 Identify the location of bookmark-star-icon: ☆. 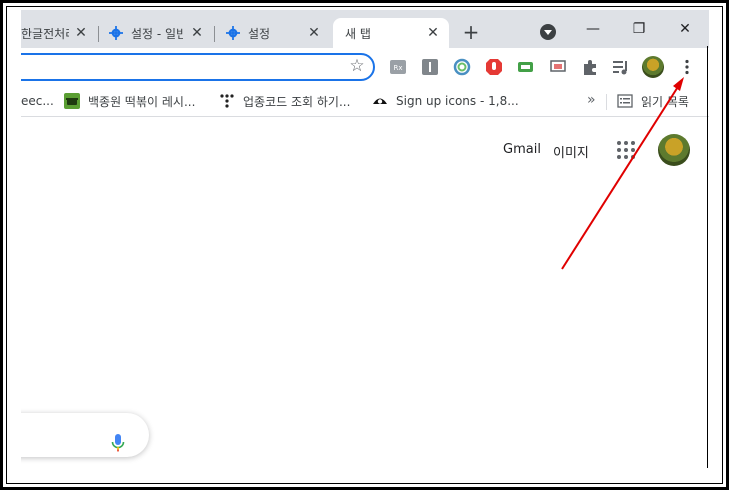
(357, 66).